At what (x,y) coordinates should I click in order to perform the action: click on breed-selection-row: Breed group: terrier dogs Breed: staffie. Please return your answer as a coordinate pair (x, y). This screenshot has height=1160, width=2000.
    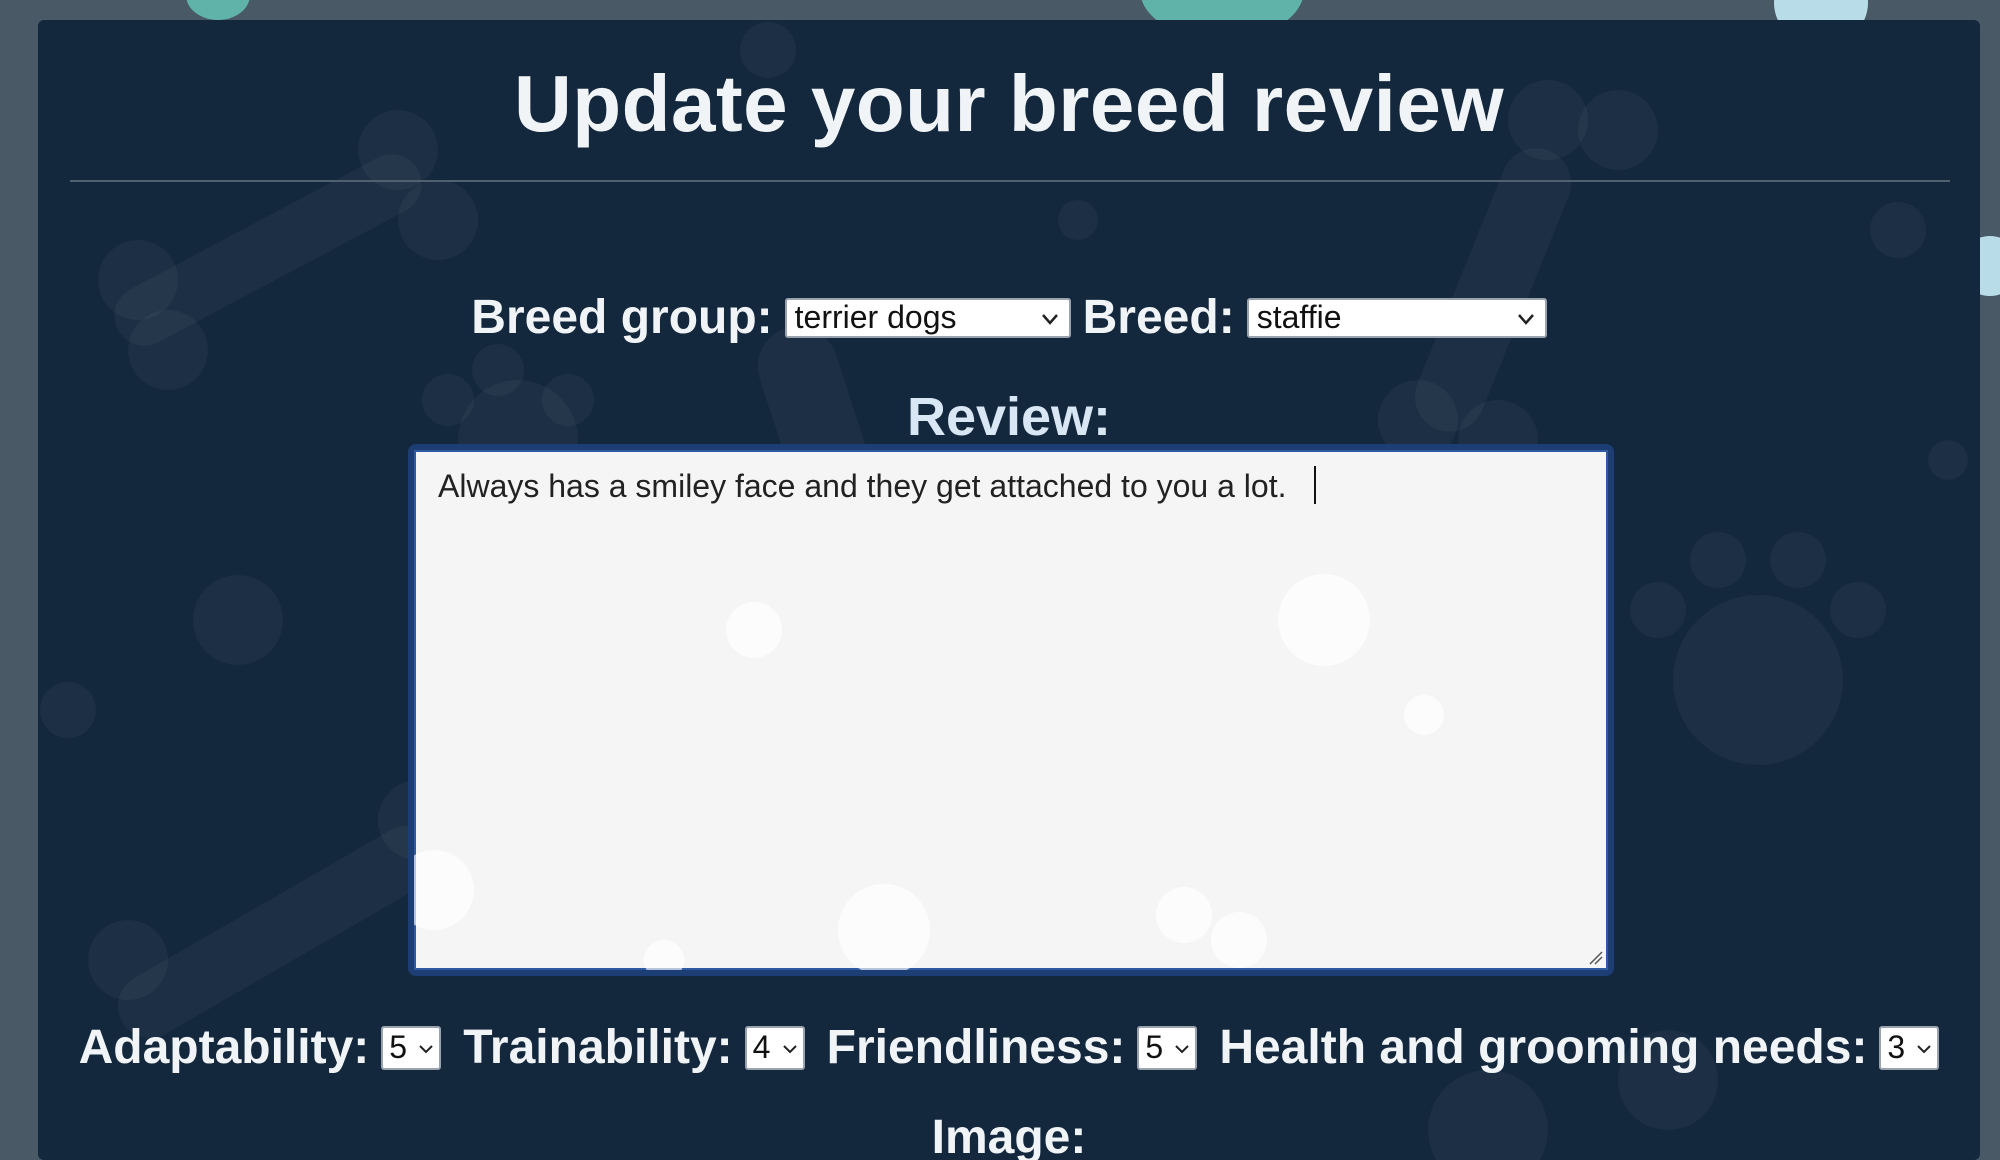
    Looking at the image, I should click on (1009, 317).